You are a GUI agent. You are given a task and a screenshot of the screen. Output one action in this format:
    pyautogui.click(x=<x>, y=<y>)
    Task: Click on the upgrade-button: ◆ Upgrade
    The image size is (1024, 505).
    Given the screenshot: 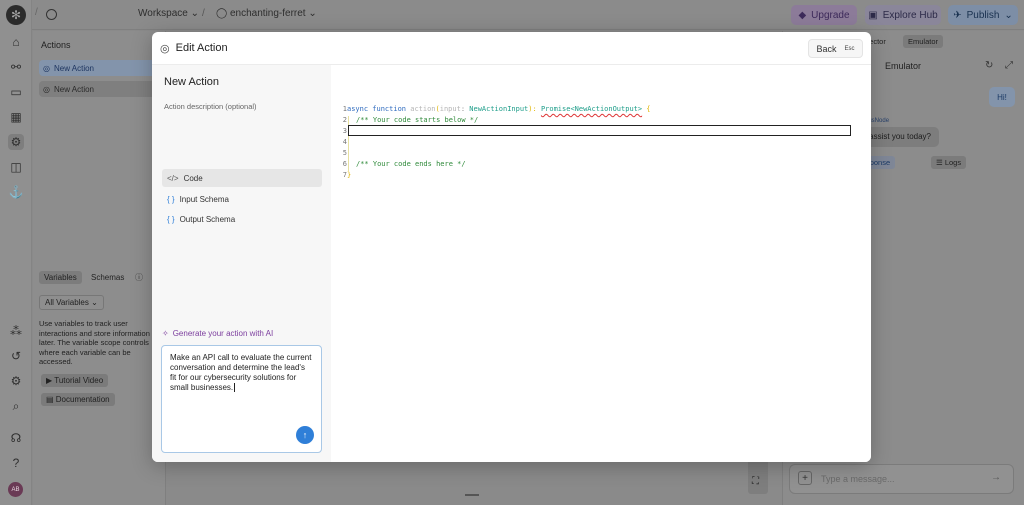 What is the action you would take?
    pyautogui.click(x=824, y=15)
    